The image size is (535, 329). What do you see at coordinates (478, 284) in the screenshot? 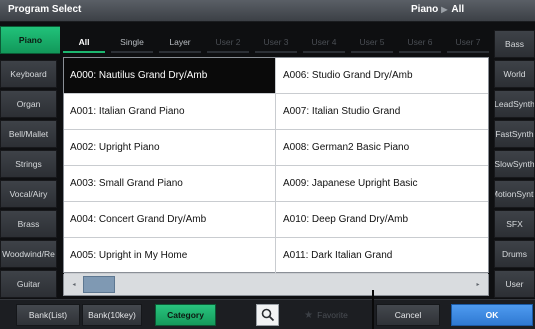
I see `scroll-right-icon: ▸` at bounding box center [478, 284].